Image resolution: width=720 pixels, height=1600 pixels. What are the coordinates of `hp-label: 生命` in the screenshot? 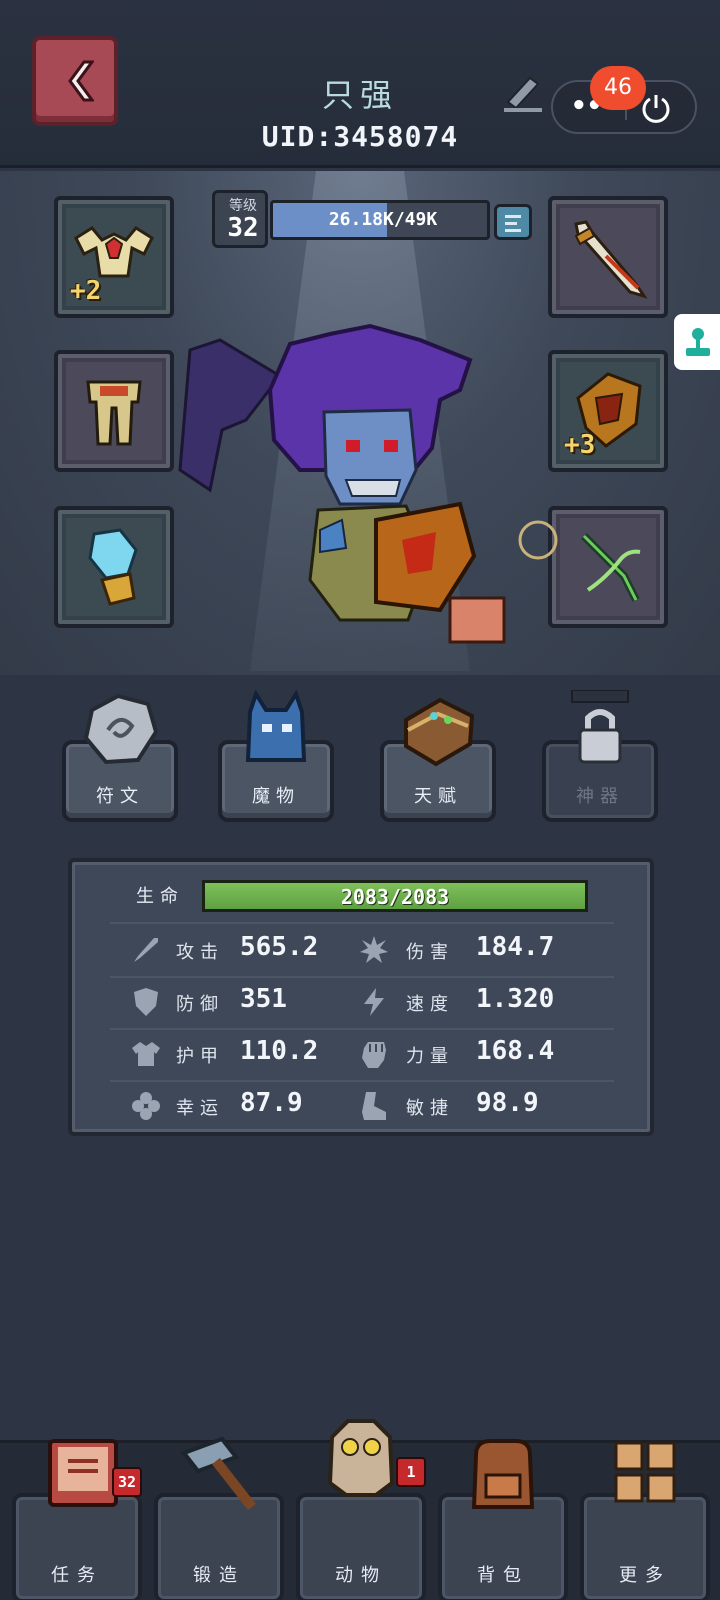 It's located at (160, 896).